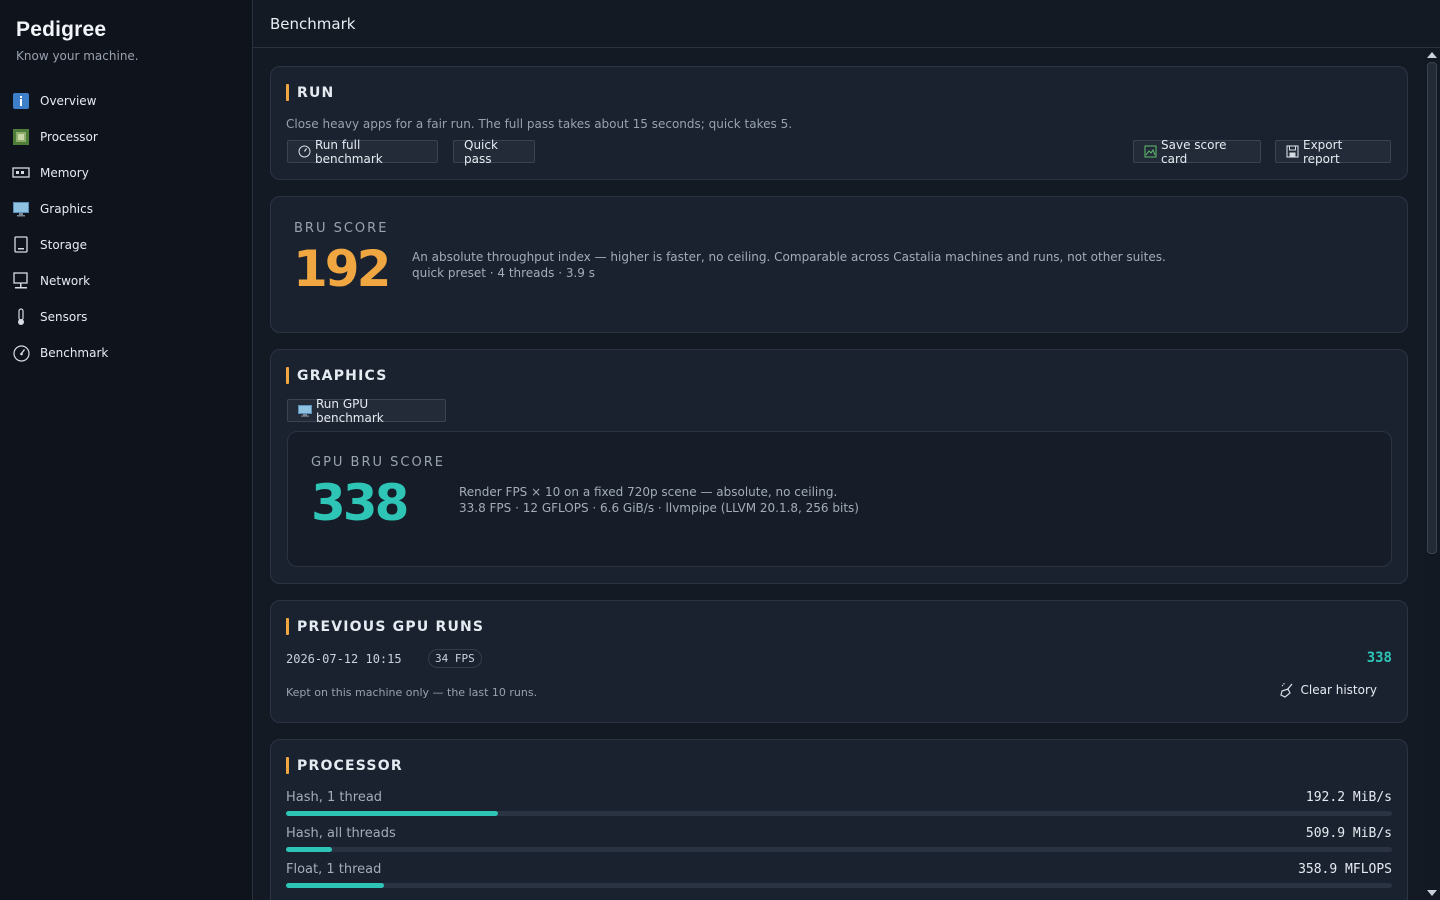 Image resolution: width=1440 pixels, height=900 pixels. I want to click on run-section-title: RUN, so click(310, 92).